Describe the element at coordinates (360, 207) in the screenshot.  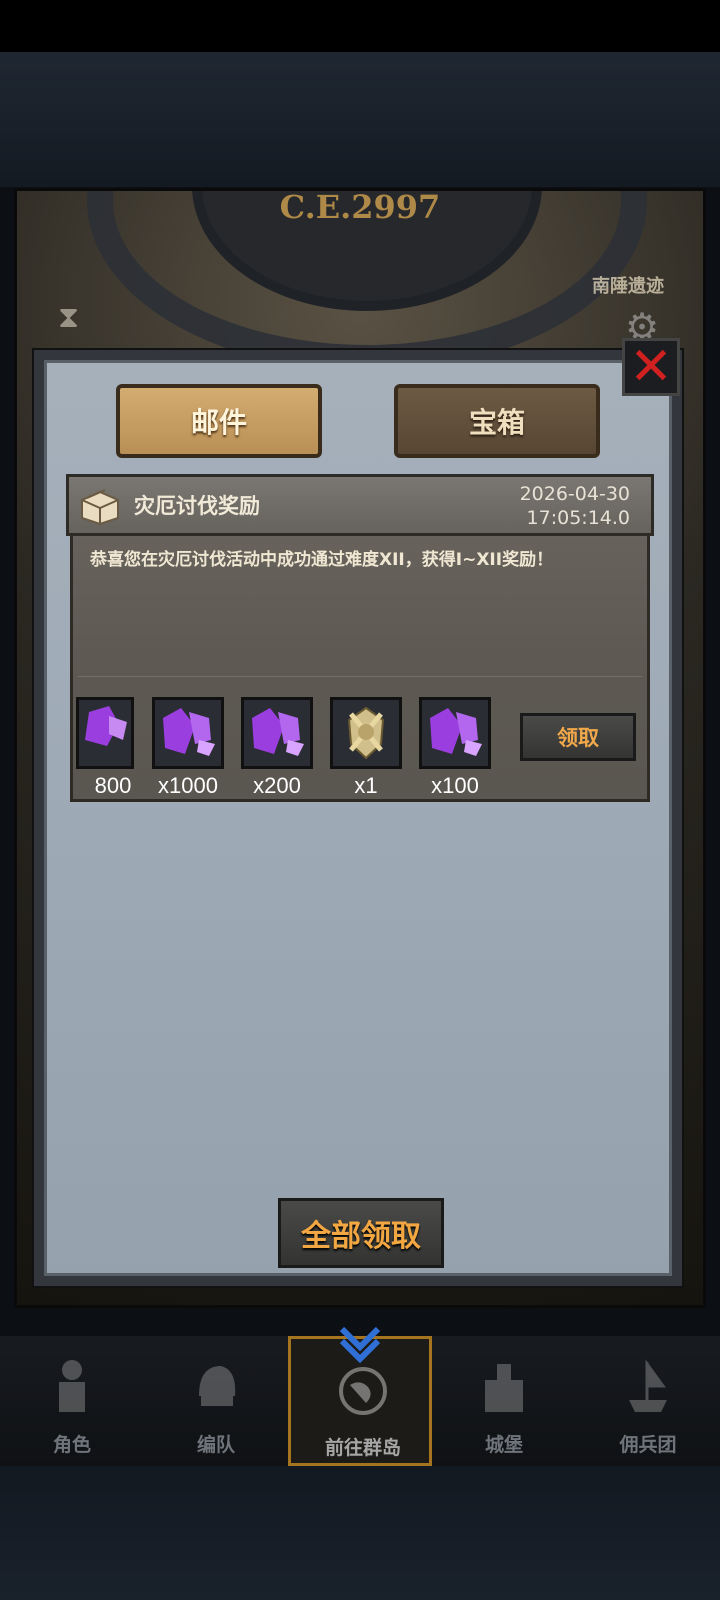
I see `era-label: C.E.2997` at that location.